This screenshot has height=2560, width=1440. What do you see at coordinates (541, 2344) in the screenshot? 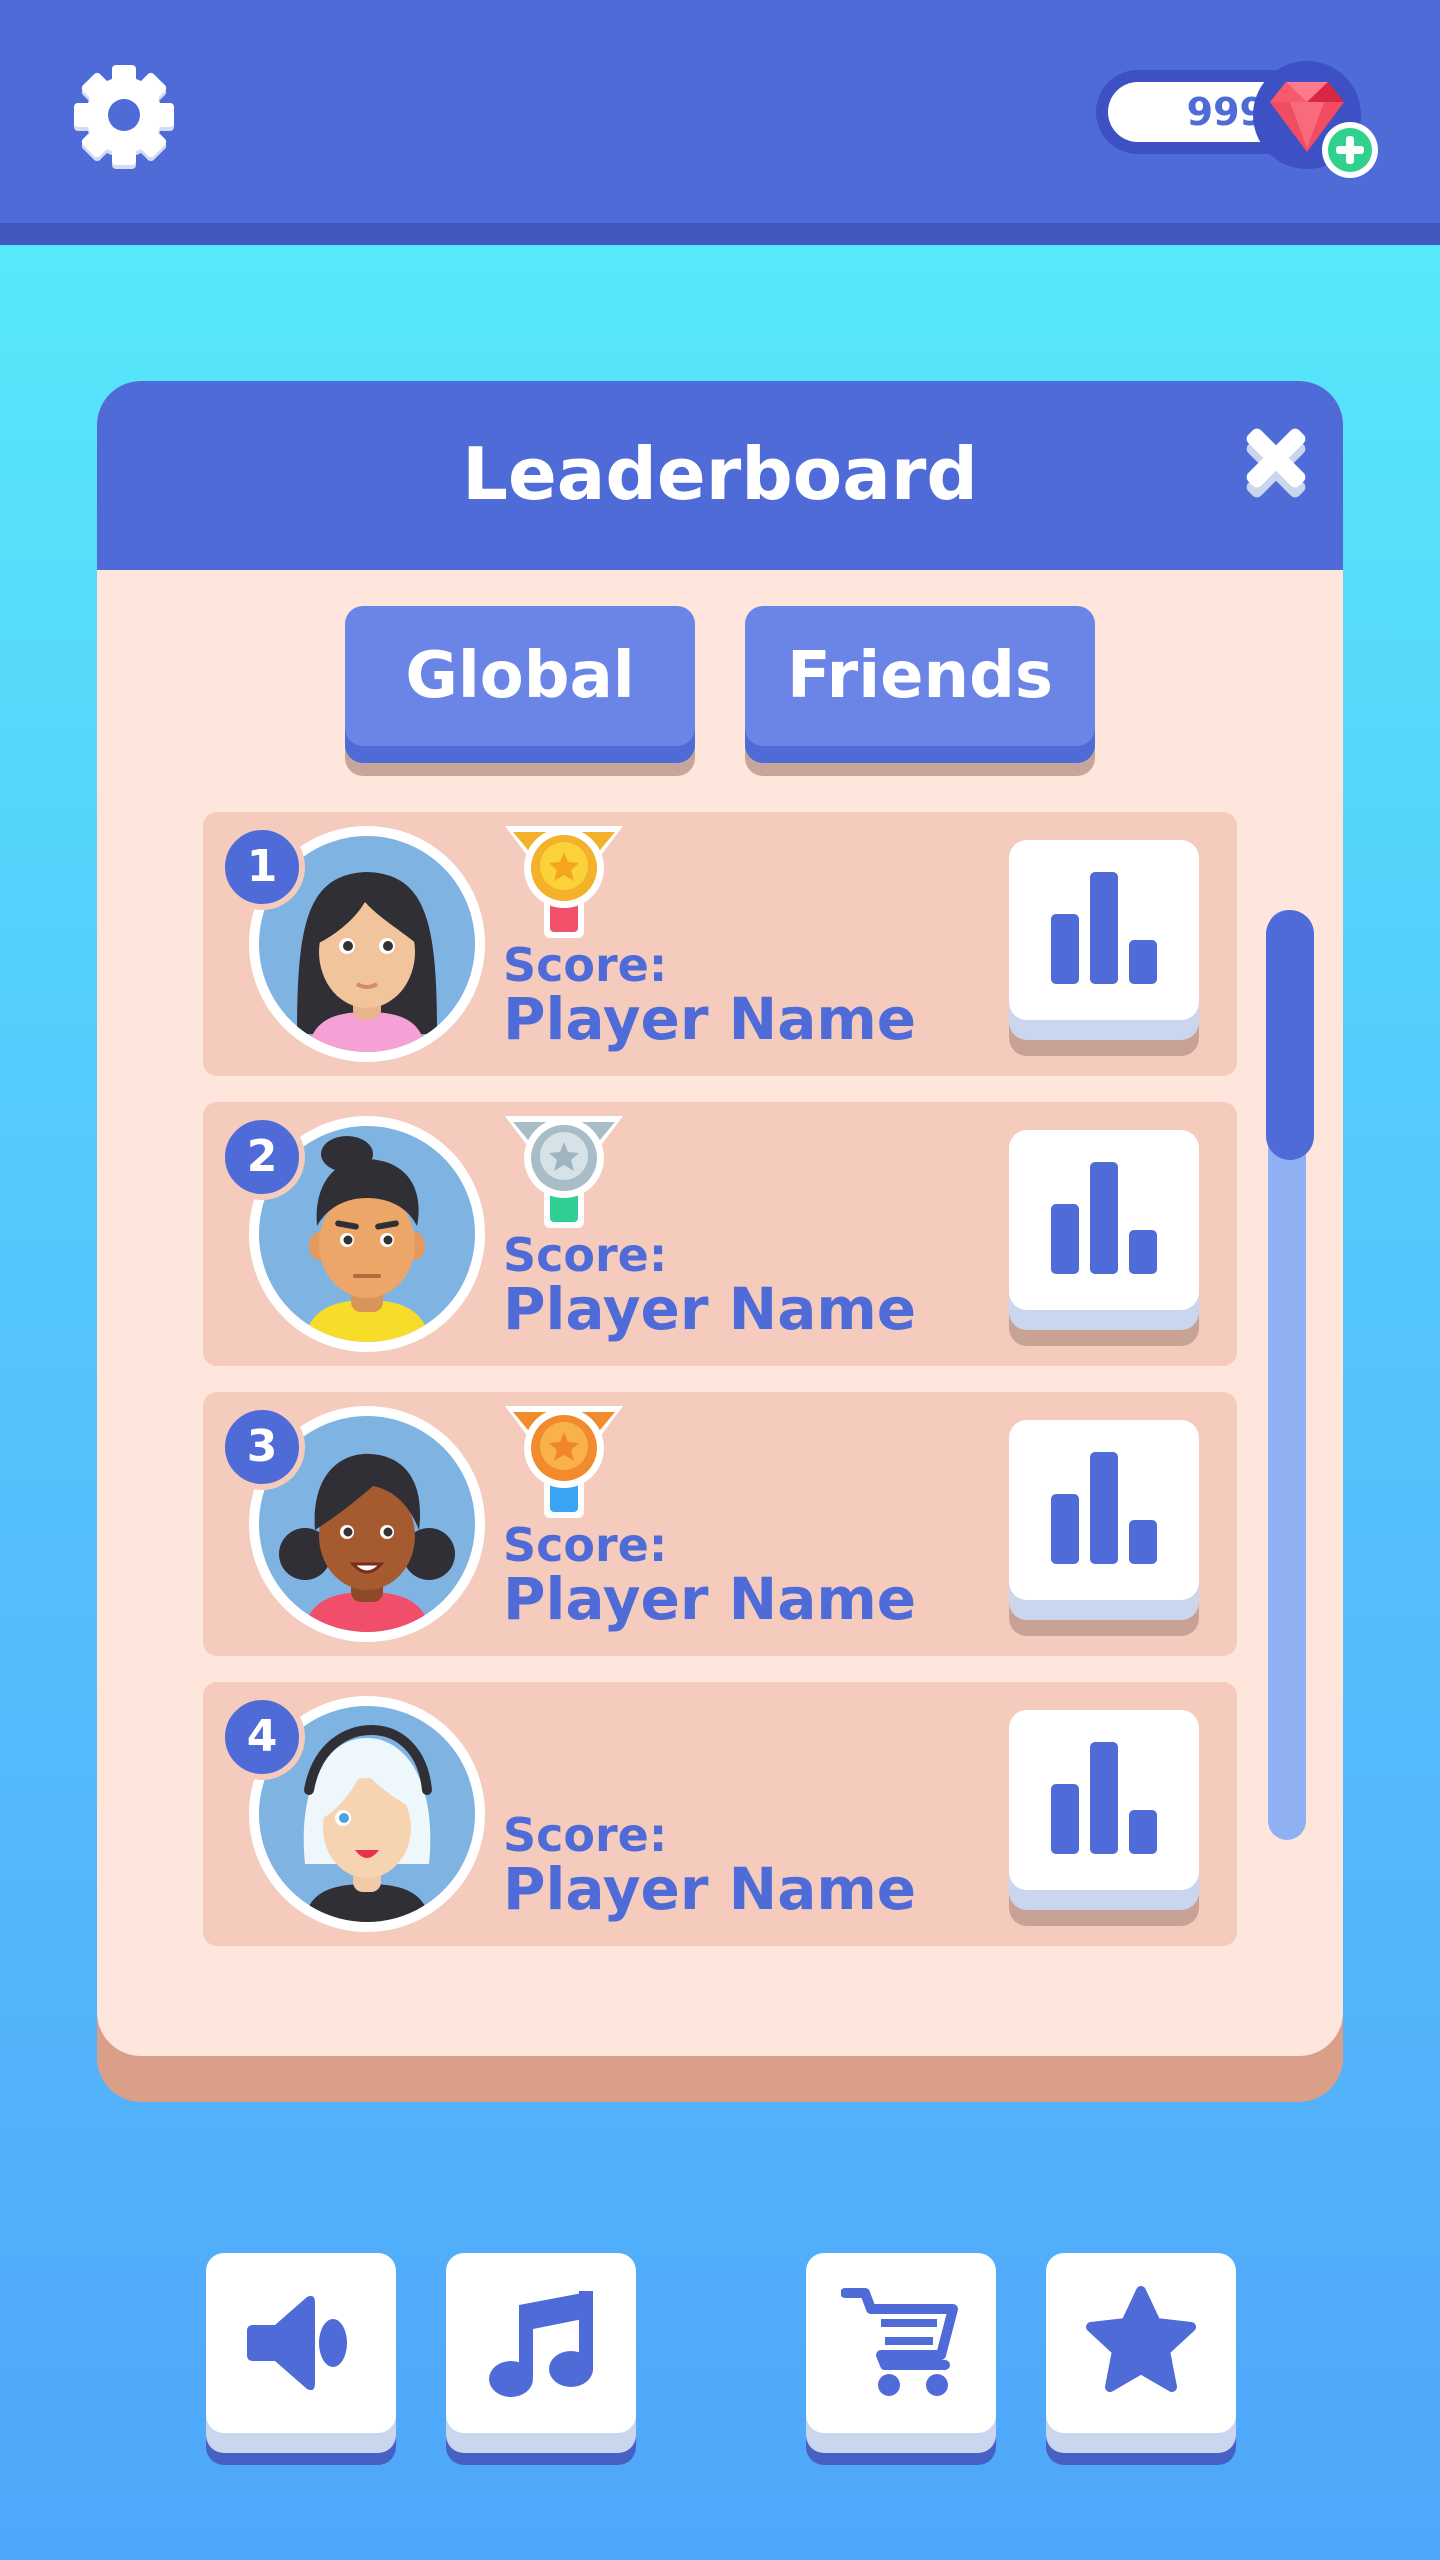
I see `music-icon` at bounding box center [541, 2344].